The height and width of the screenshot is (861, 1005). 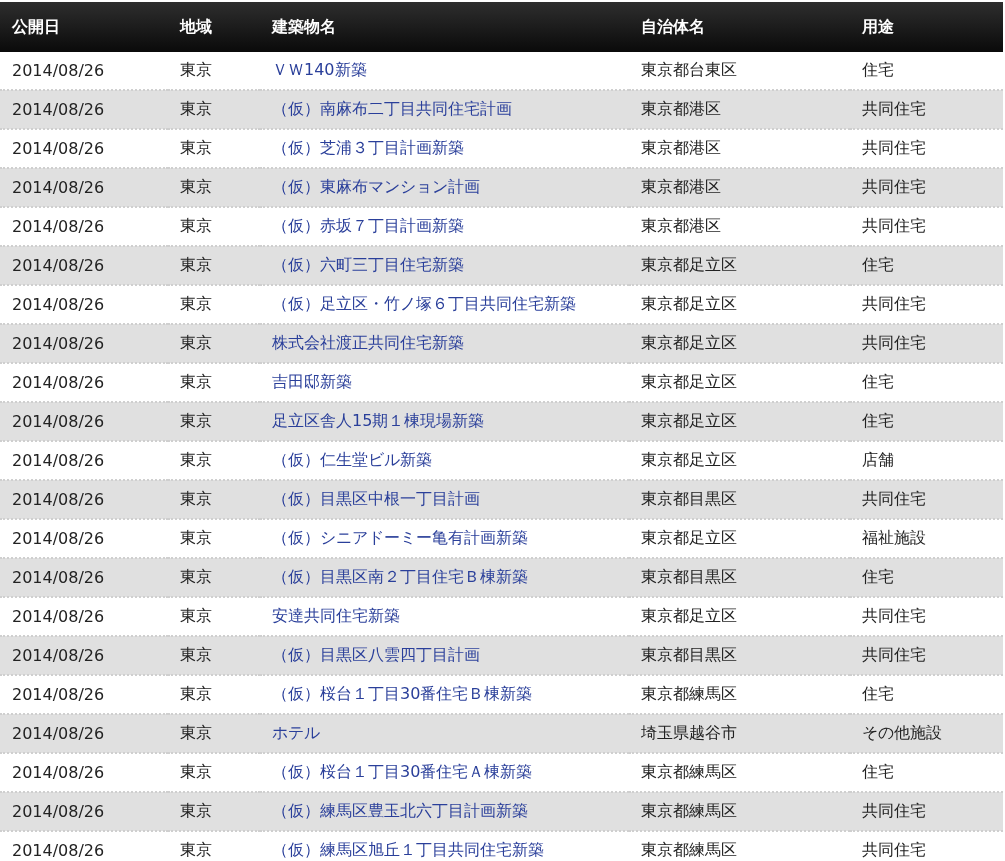 What do you see at coordinates (336, 615) in the screenshot?
I see `building-name-link: 安達共同住宅新築` at bounding box center [336, 615].